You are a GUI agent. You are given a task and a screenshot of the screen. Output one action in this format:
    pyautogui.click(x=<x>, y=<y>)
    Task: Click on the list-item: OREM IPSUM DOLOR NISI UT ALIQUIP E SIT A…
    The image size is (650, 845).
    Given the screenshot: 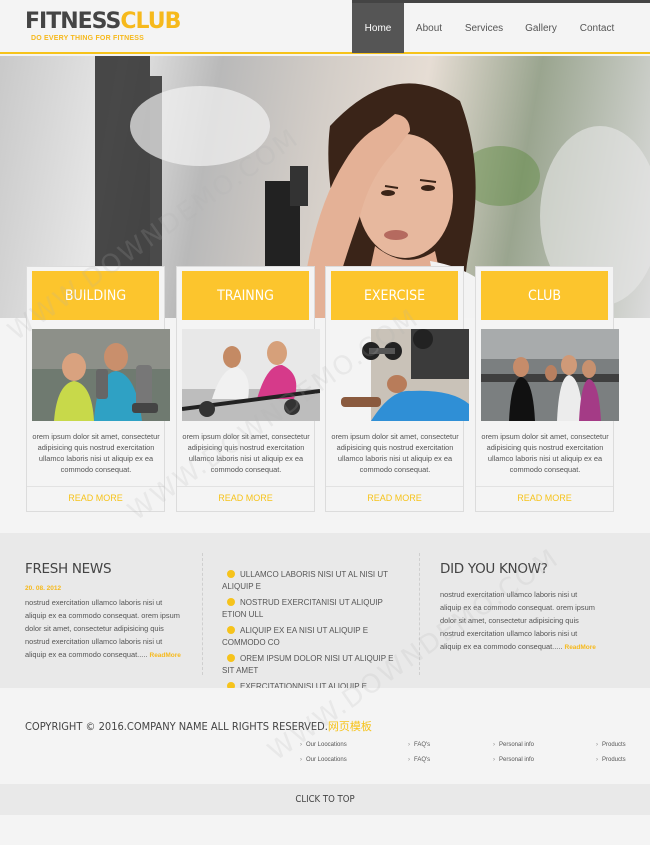 What is the action you would take?
    pyautogui.click(x=311, y=664)
    